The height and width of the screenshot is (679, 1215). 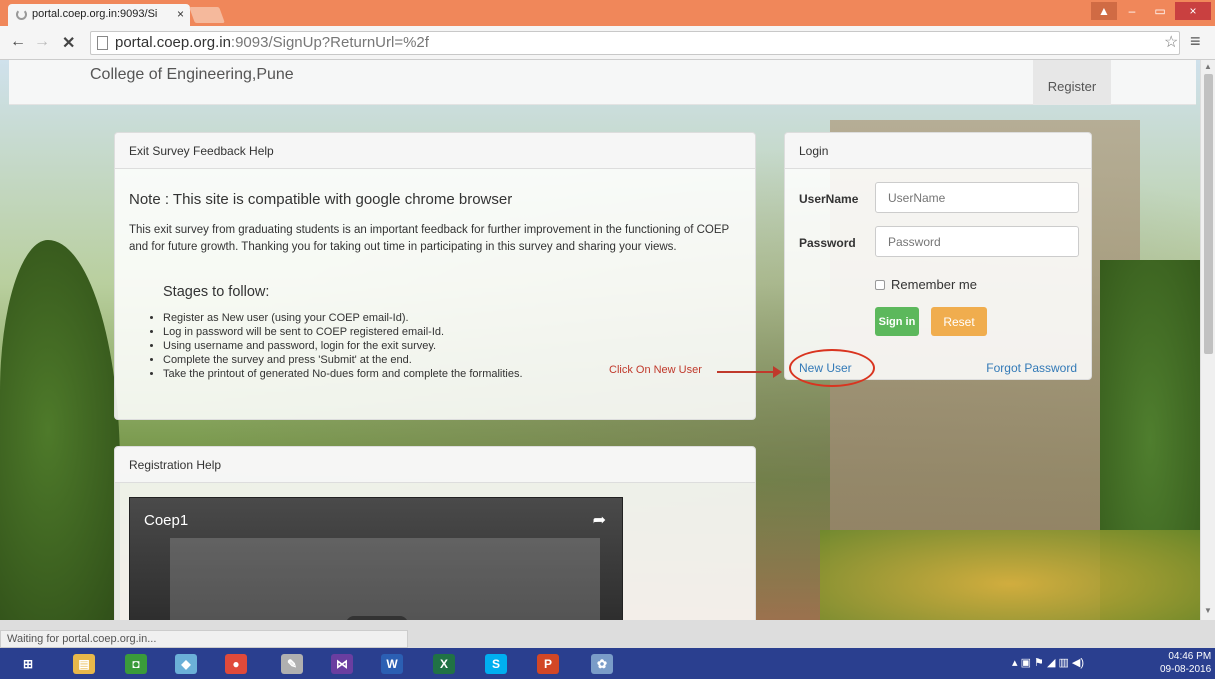 I want to click on tool-icon: ✎, so click(x=292, y=664).